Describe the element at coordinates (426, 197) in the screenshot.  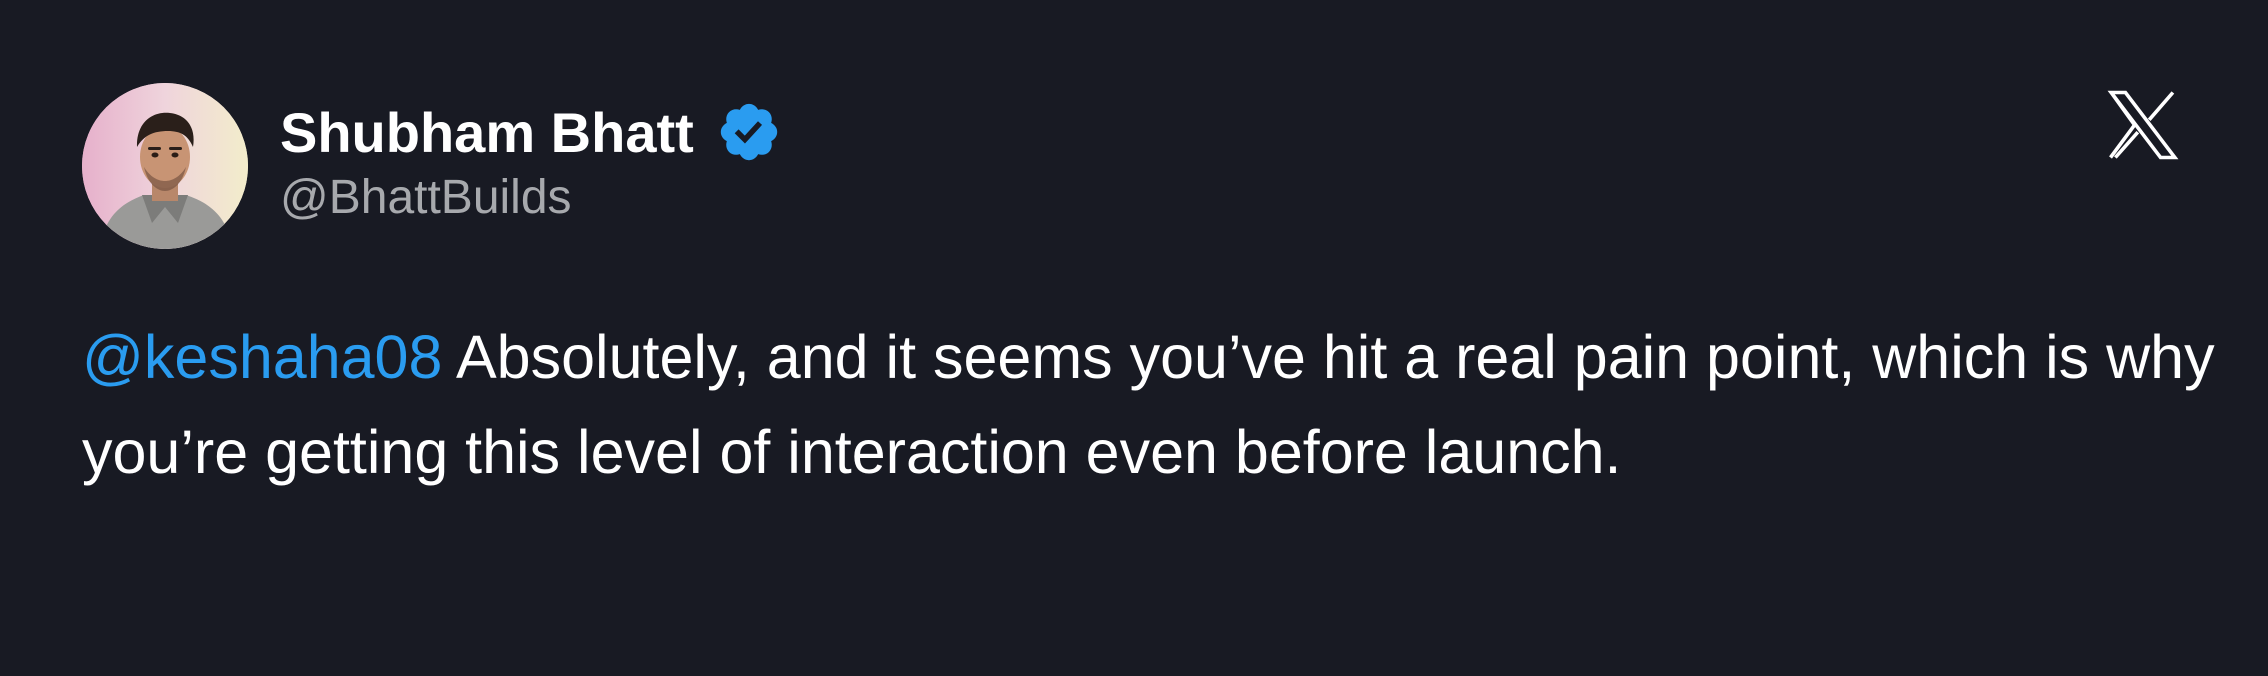
I see `author-handle: @BhattBuilds` at that location.